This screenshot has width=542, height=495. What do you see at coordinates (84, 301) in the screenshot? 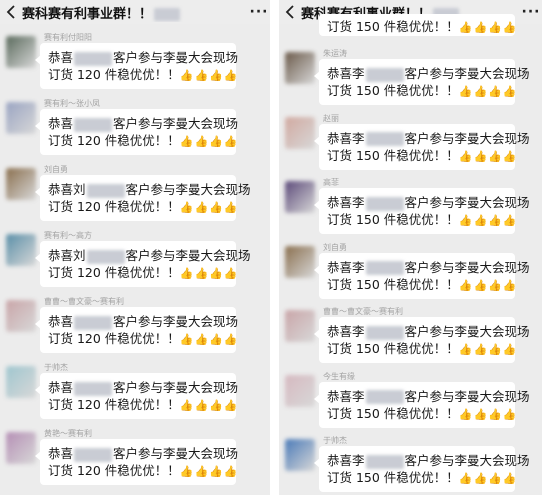
I see `sender-name: 曹曹～曹文豪～赛有利` at bounding box center [84, 301].